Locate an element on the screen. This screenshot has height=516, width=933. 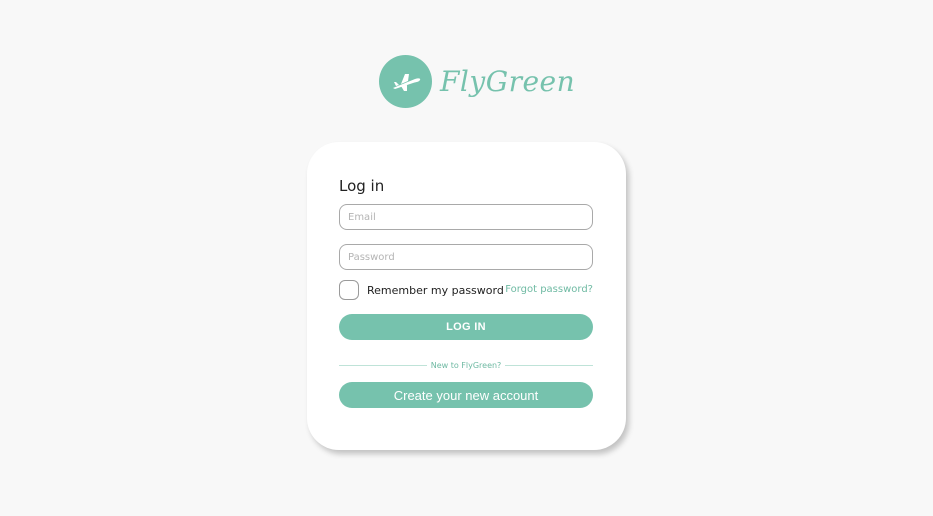
password-field is located at coordinates (466, 257).